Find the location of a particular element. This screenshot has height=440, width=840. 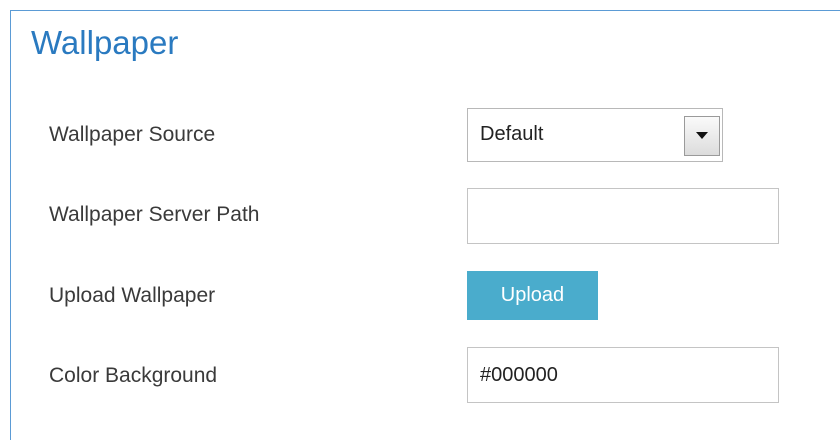

color-background-input is located at coordinates (623, 375).